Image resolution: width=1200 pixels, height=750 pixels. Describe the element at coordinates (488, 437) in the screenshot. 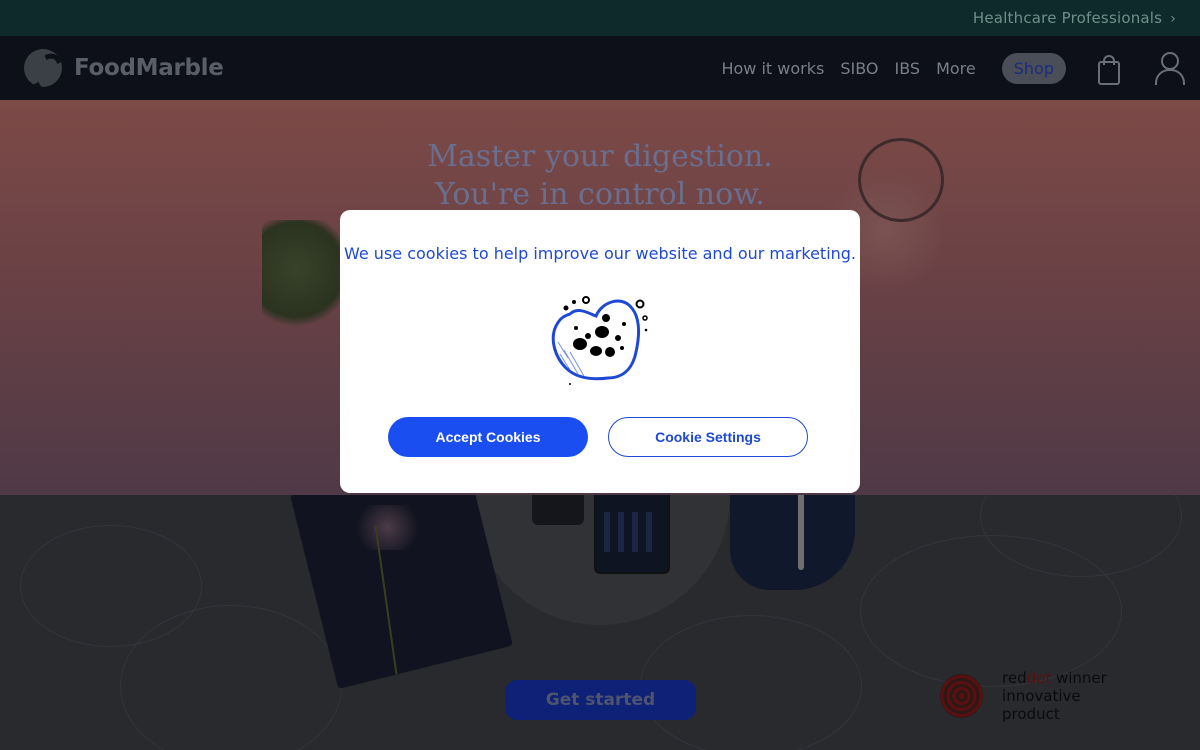

I see `accept-cookies-button: Accept Cookies` at that location.